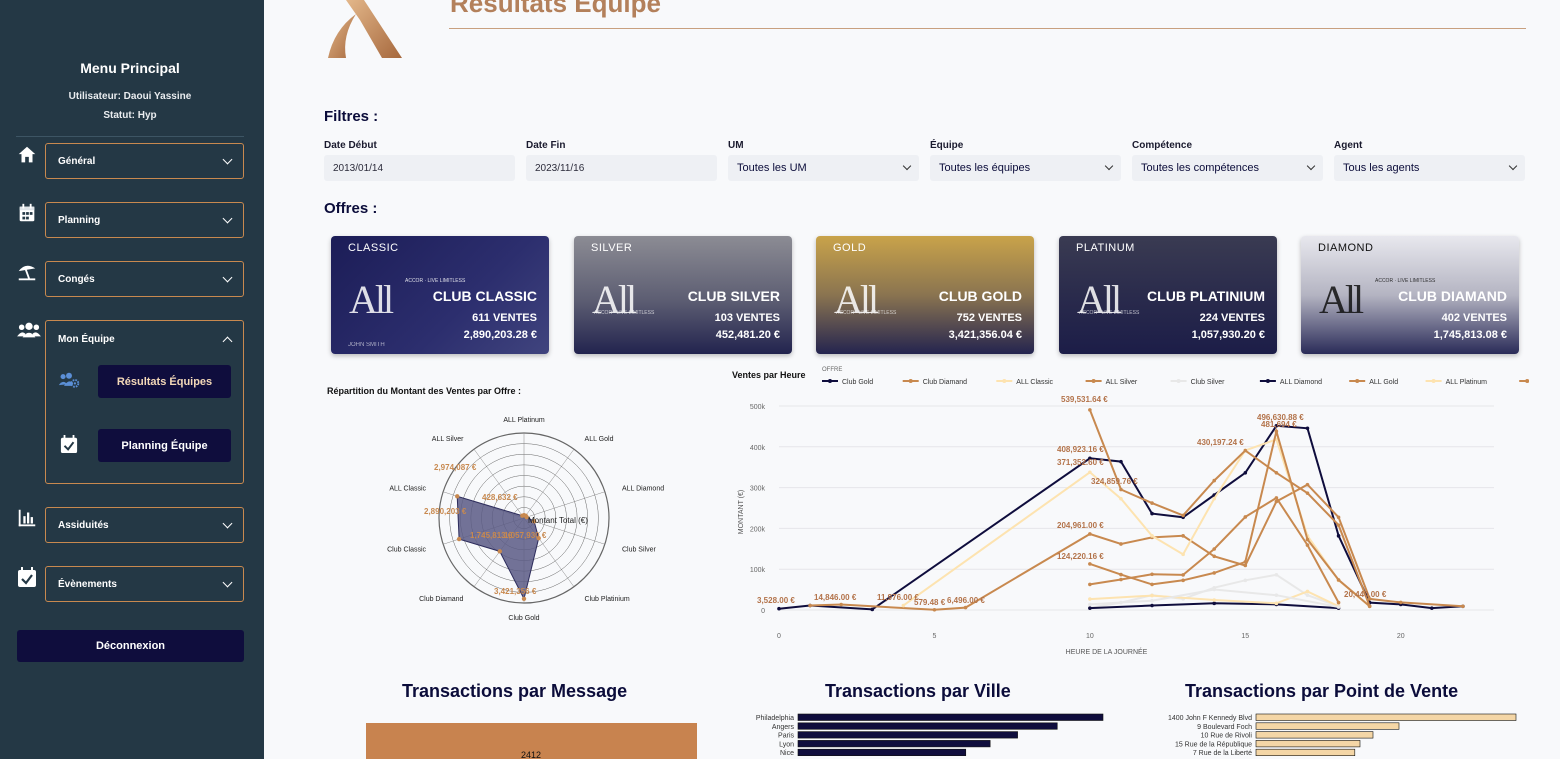 This screenshot has height=759, width=1560. Describe the element at coordinates (1227, 168) in the screenshot. I see `skill-select: Toutes les compétences` at that location.